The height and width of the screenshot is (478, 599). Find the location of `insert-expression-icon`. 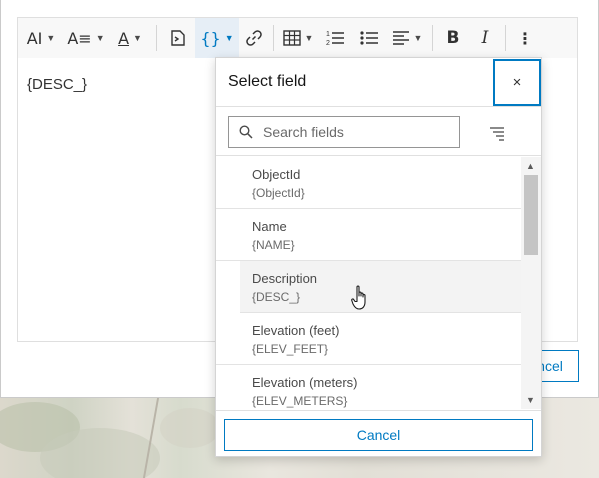

insert-expression-icon is located at coordinates (178, 38).